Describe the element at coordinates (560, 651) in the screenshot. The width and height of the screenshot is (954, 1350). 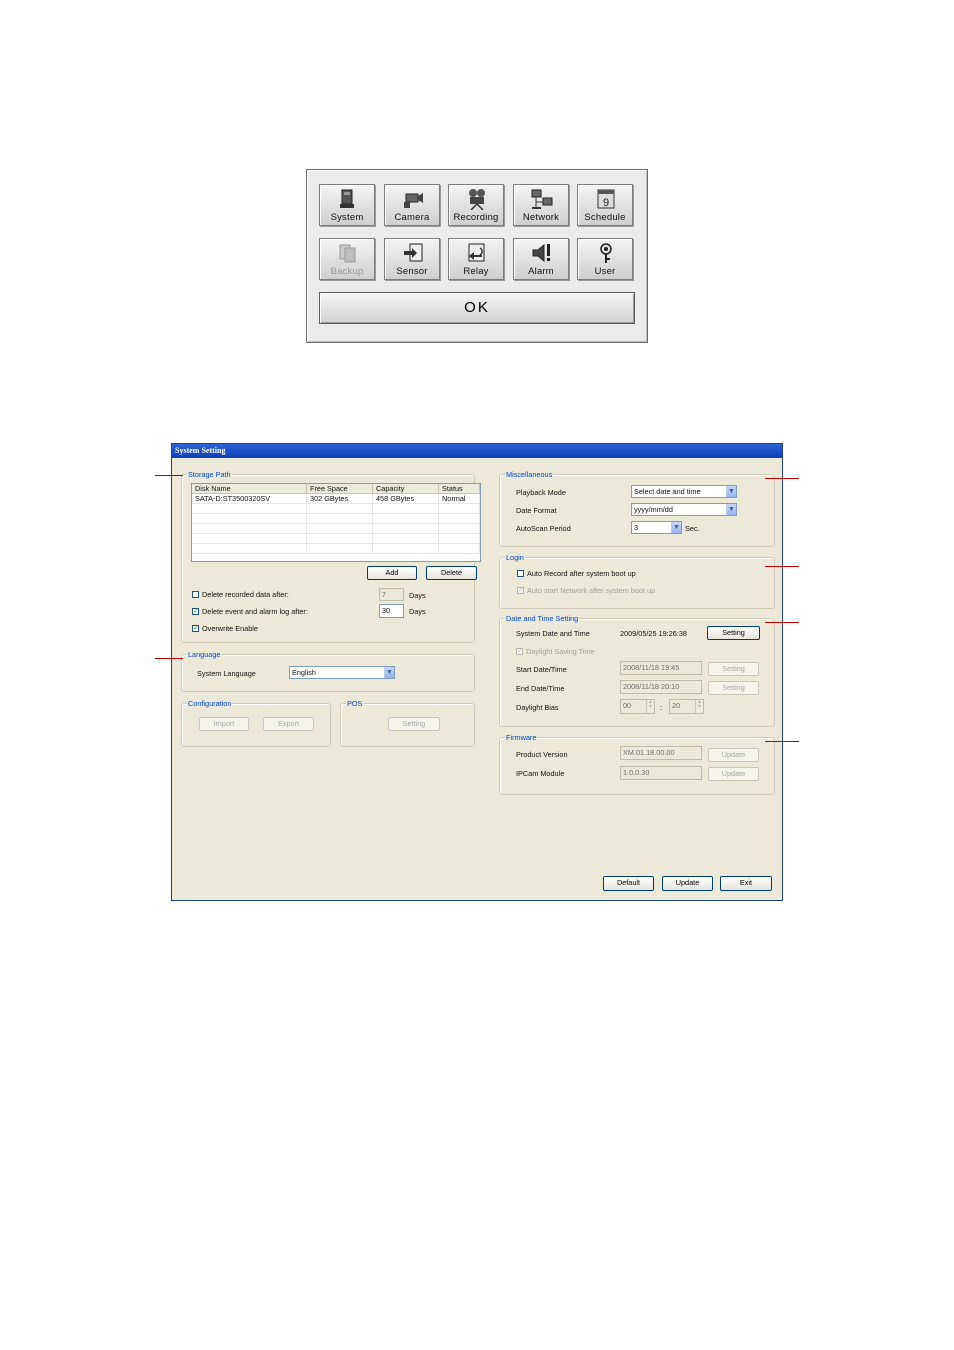
I see `daylight-saving-label: Daylight Saving Time` at that location.